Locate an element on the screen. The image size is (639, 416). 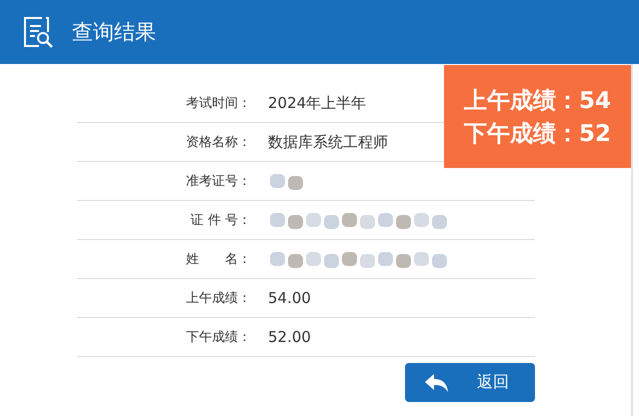
field-value: 54.00 is located at coordinates (289, 298).